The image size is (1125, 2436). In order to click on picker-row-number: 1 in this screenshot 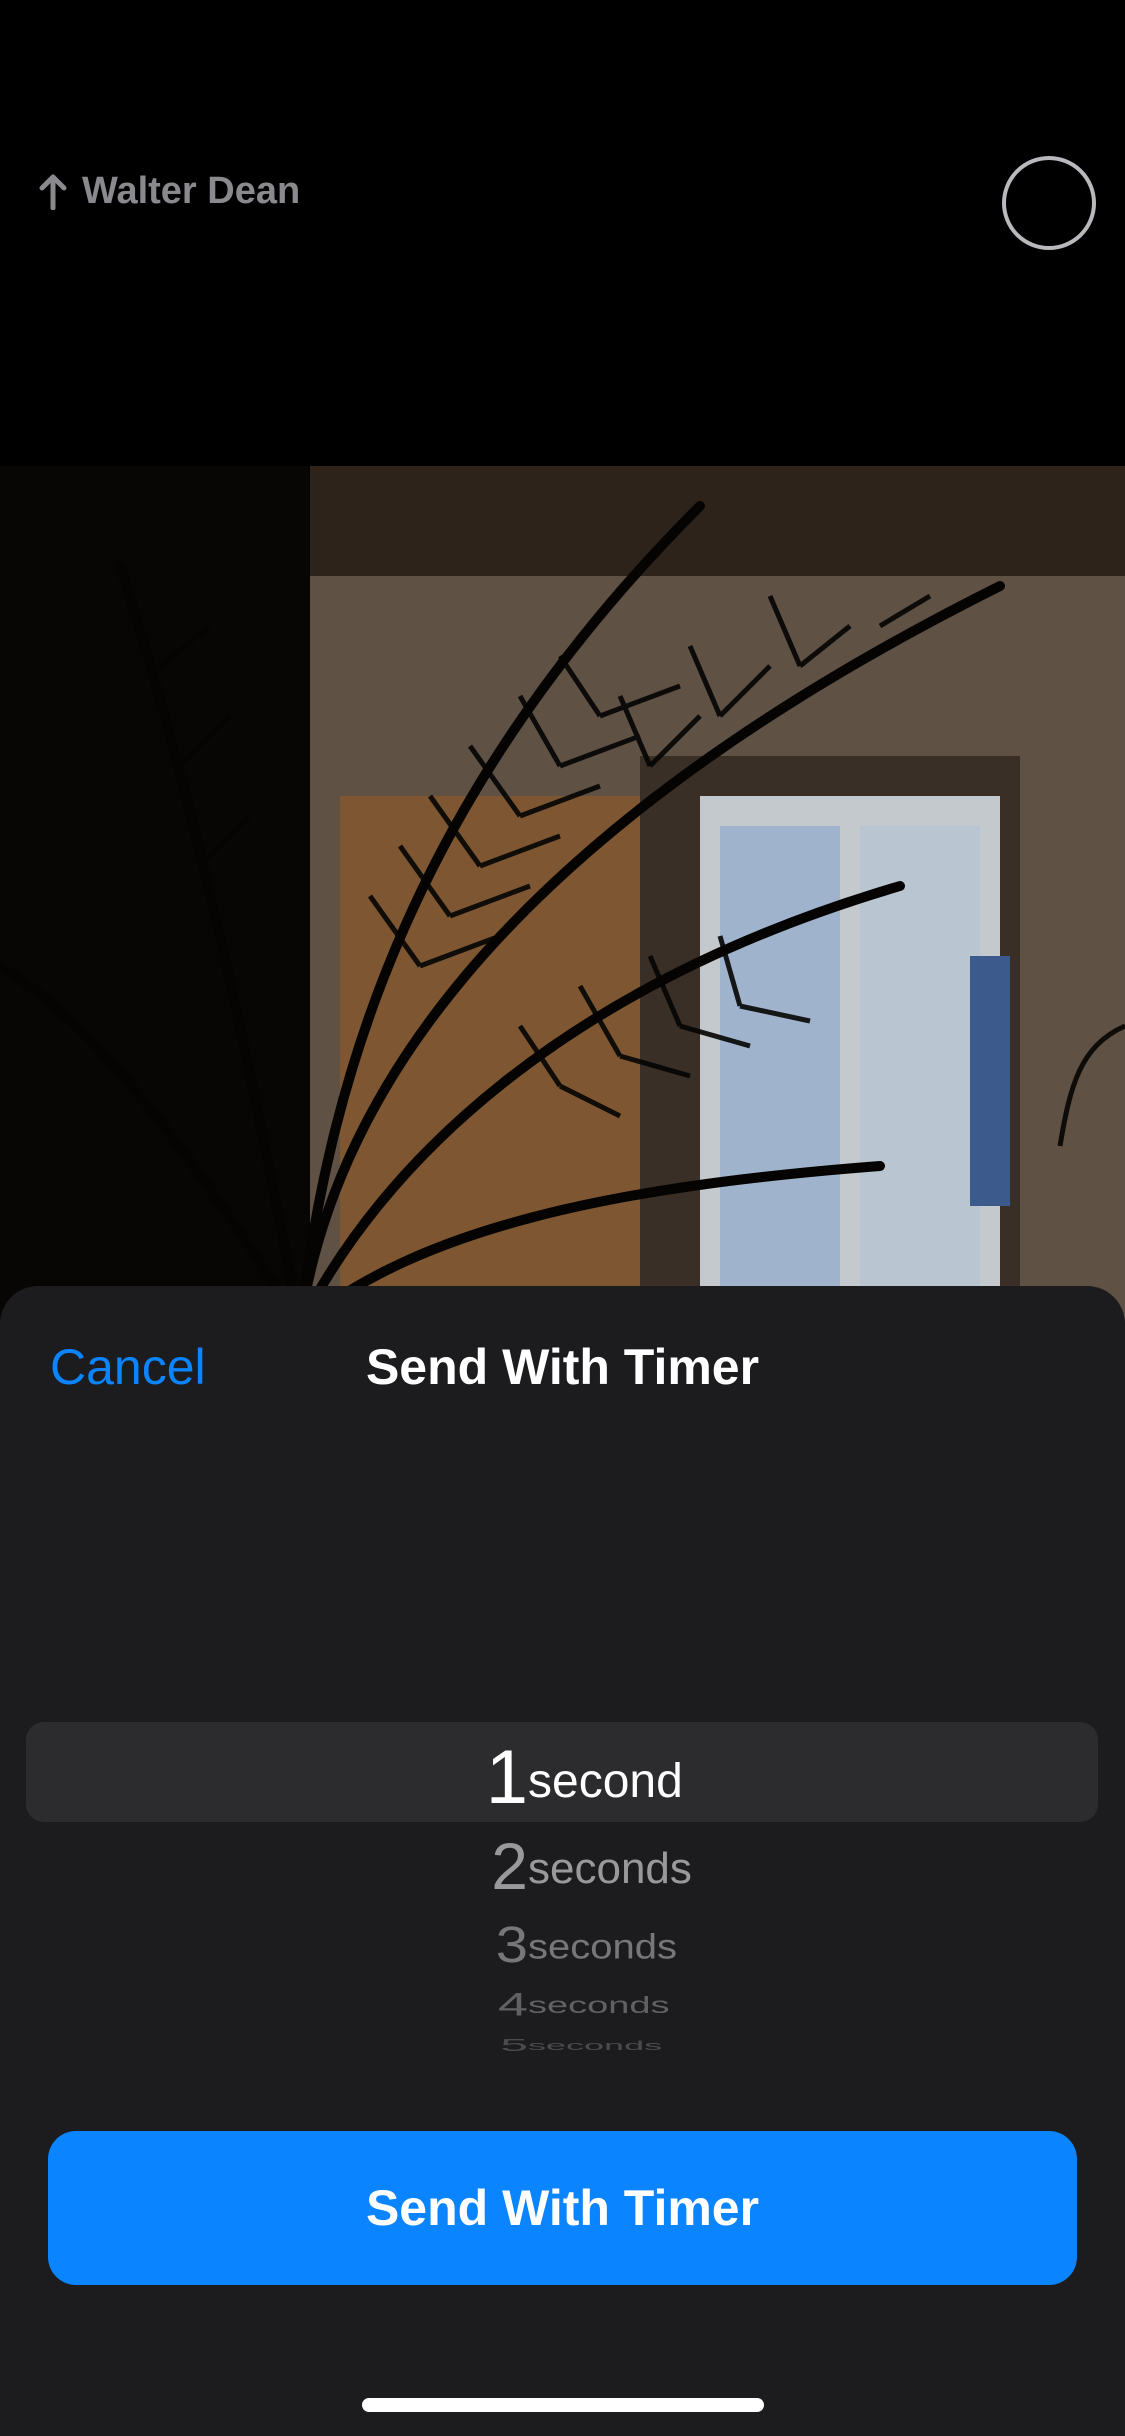, I will do `click(506, 1777)`.